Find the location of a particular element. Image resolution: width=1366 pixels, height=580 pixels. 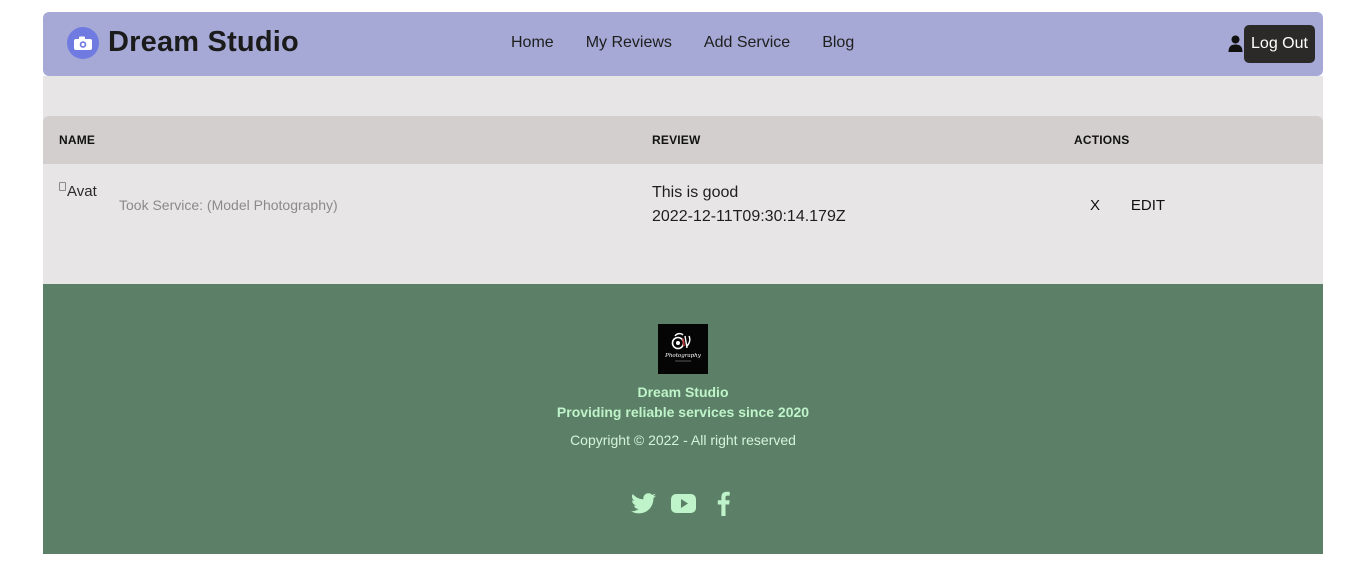

photography-logo: Photography is located at coordinates (683, 349).